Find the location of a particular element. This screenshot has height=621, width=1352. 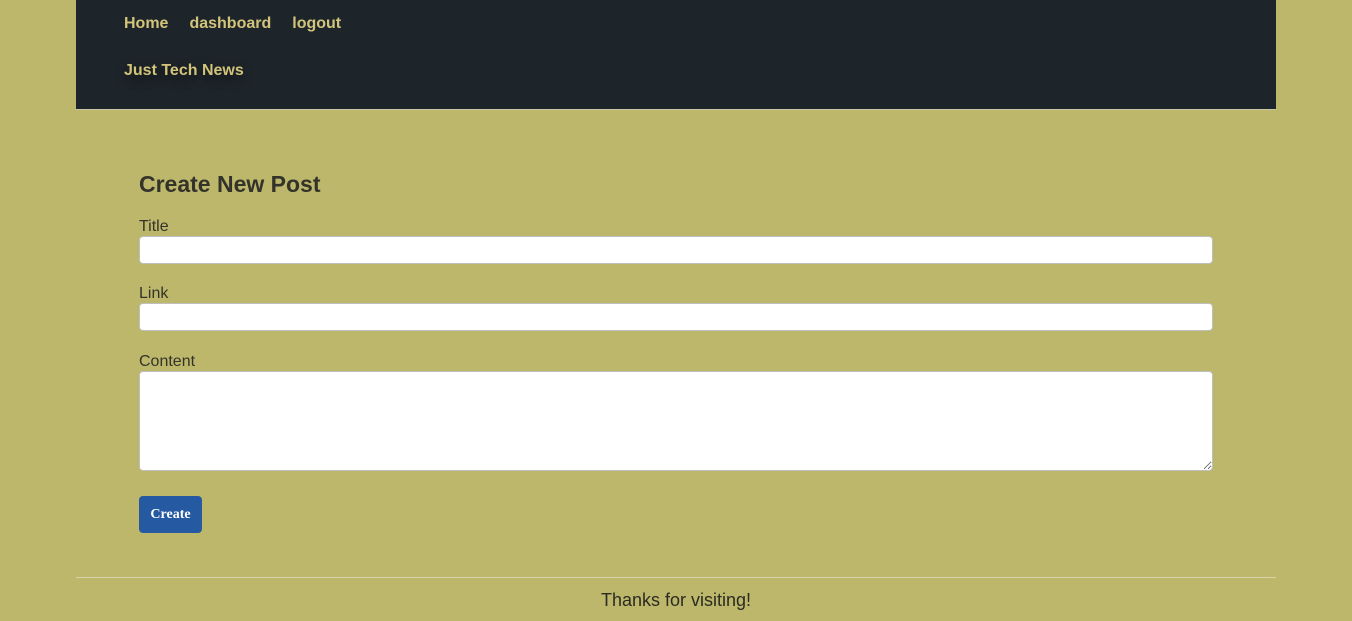

nav-logout-link: logout is located at coordinates (316, 24).